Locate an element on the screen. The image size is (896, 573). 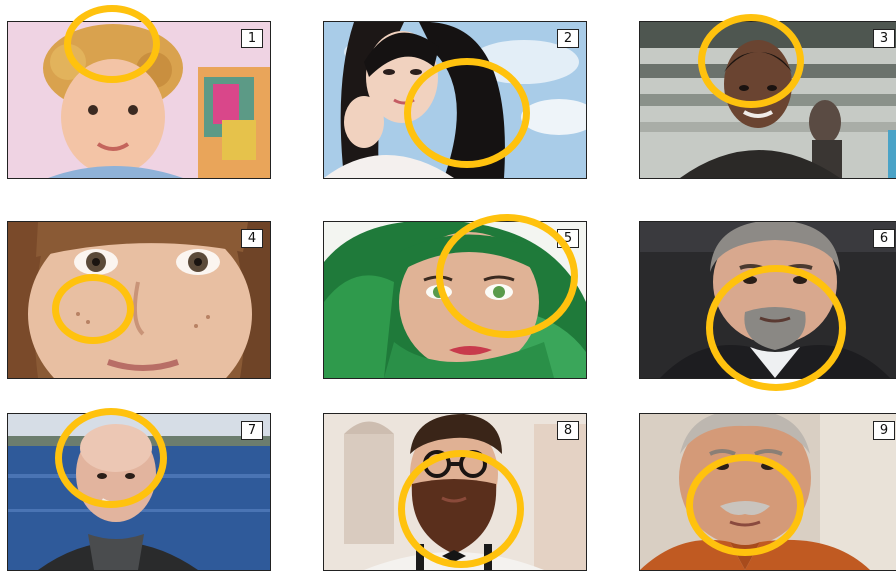
photo-tile-4: 4 is located at coordinates (139, 300).